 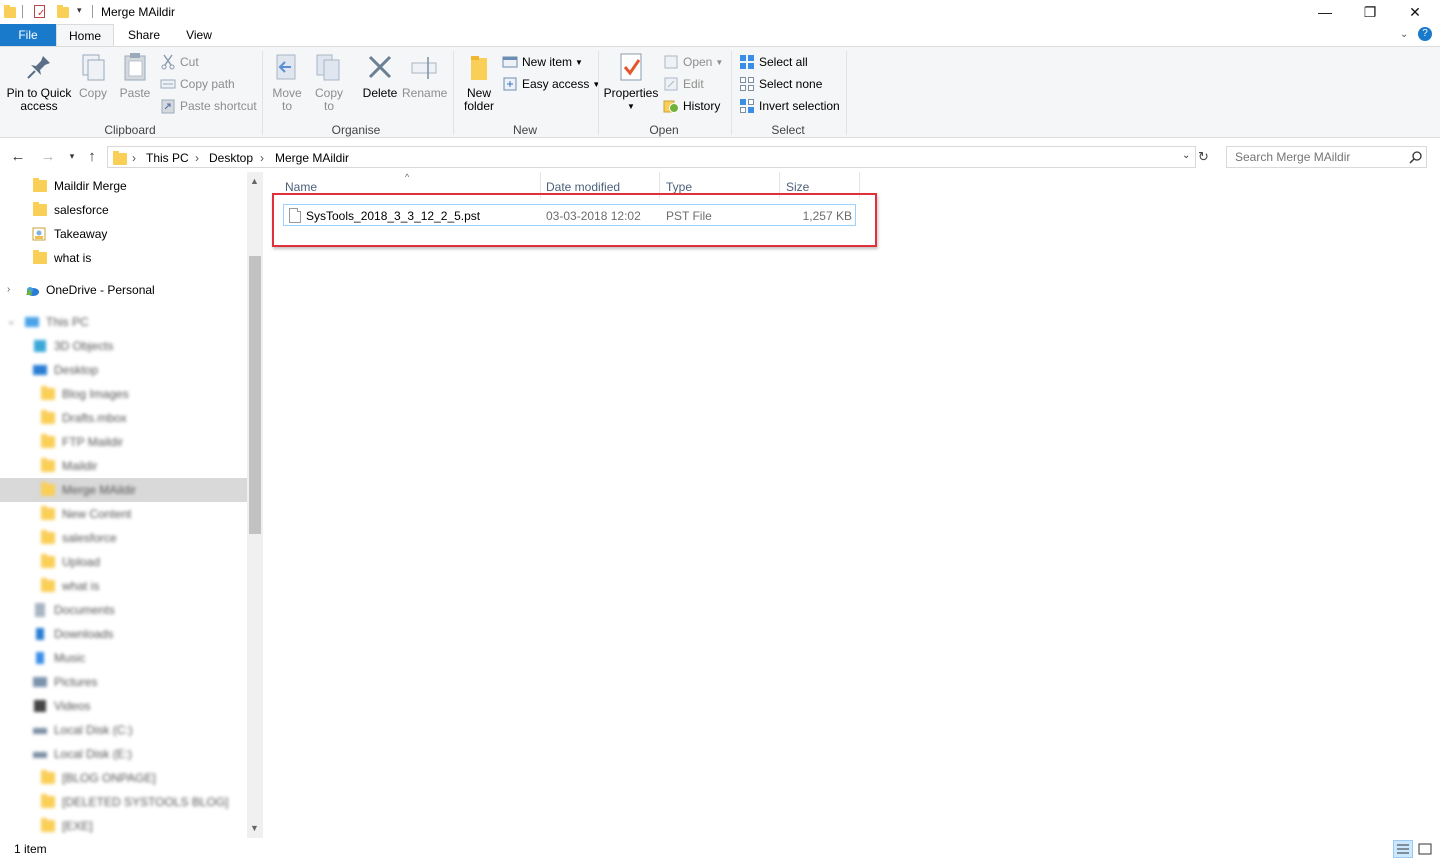 What do you see at coordinates (58, 658) in the screenshot?
I see `nav-item-music: Music` at bounding box center [58, 658].